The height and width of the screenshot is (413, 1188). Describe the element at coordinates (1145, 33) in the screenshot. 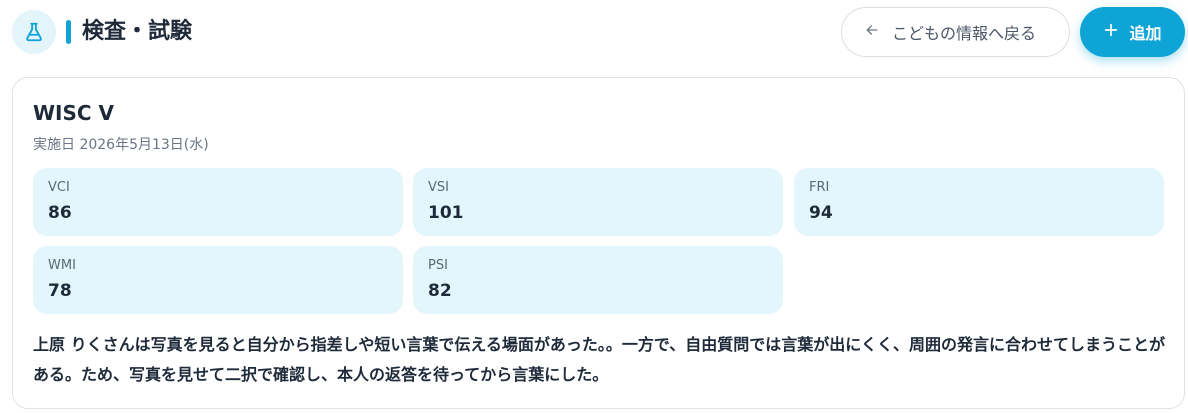

I see `add-button-label: 追加` at that location.